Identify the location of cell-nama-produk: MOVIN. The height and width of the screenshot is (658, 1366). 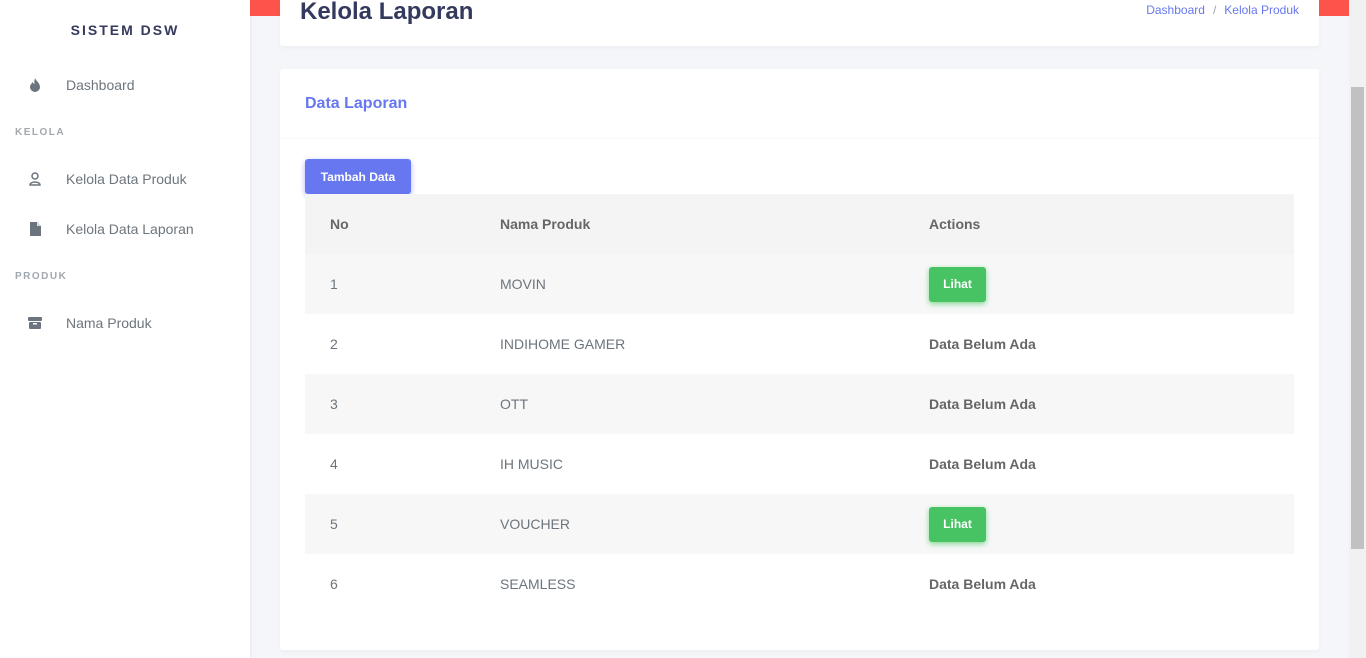
(523, 284).